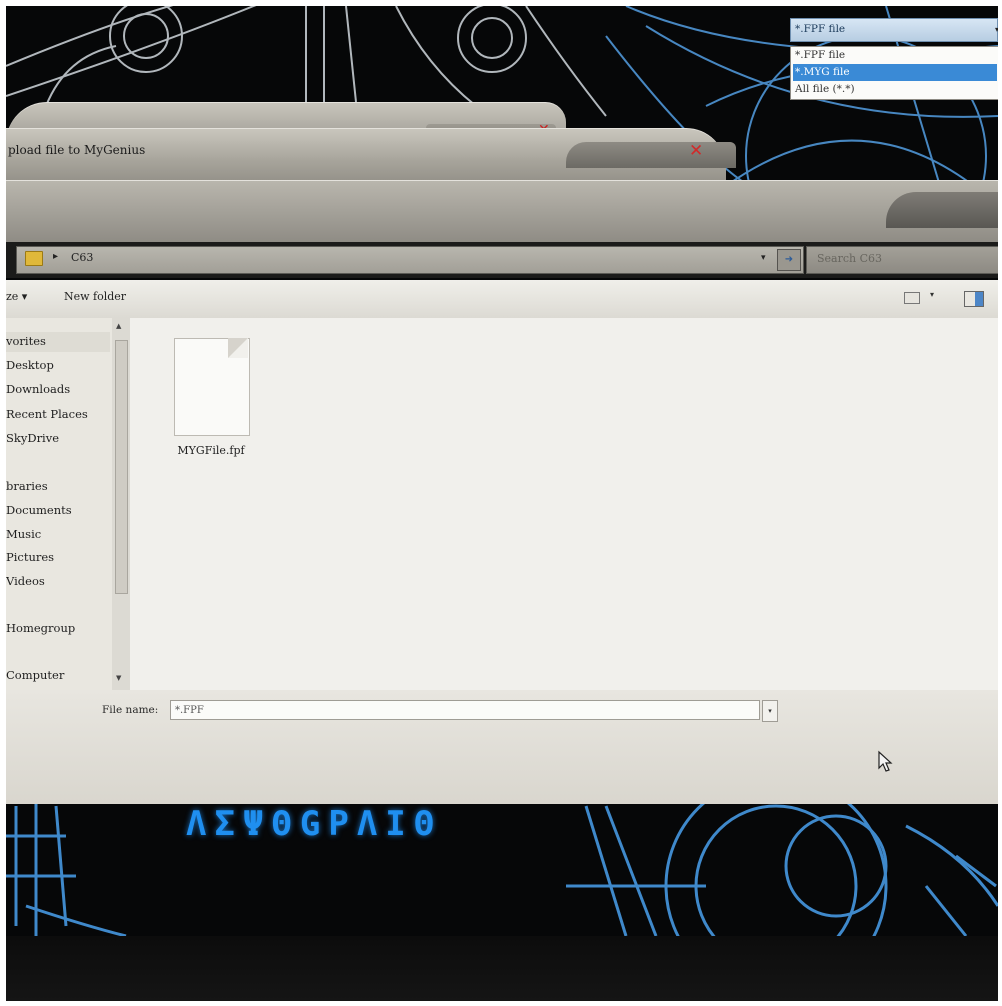 The image size is (1002, 1006). I want to click on file-type-select: *.FPF file ▾, so click(894, 30).